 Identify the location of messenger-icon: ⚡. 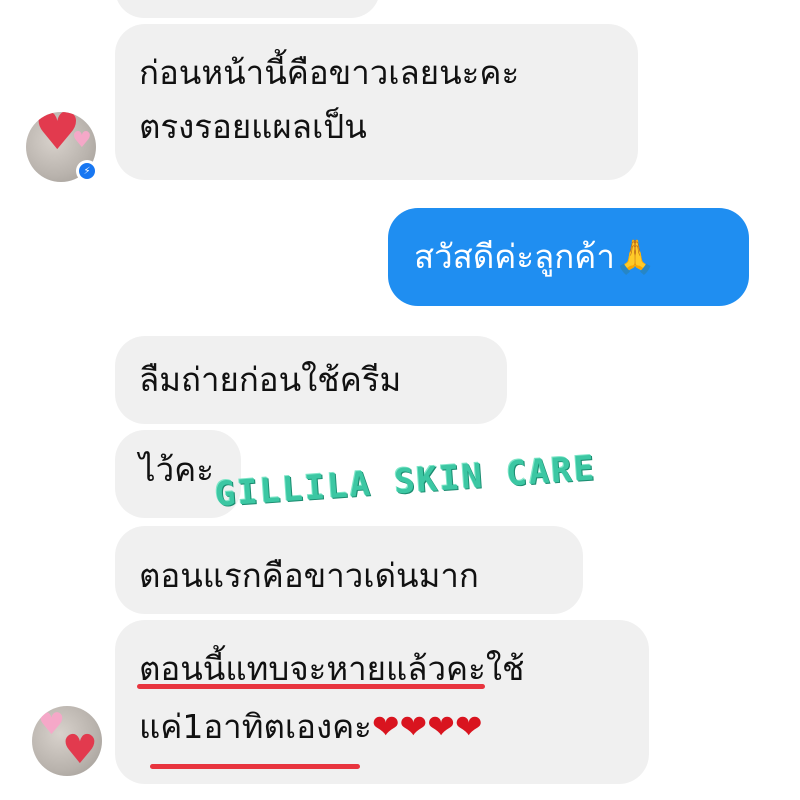
(87, 171).